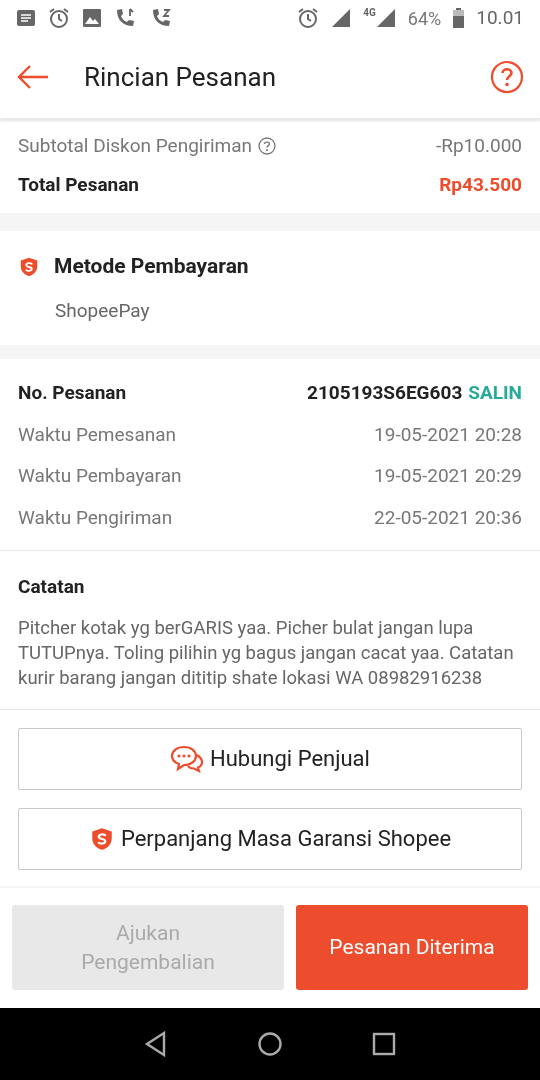  Describe the element at coordinates (135, 146) in the screenshot. I see `summary-label: Subtotal Diskon Pengiriman` at that location.